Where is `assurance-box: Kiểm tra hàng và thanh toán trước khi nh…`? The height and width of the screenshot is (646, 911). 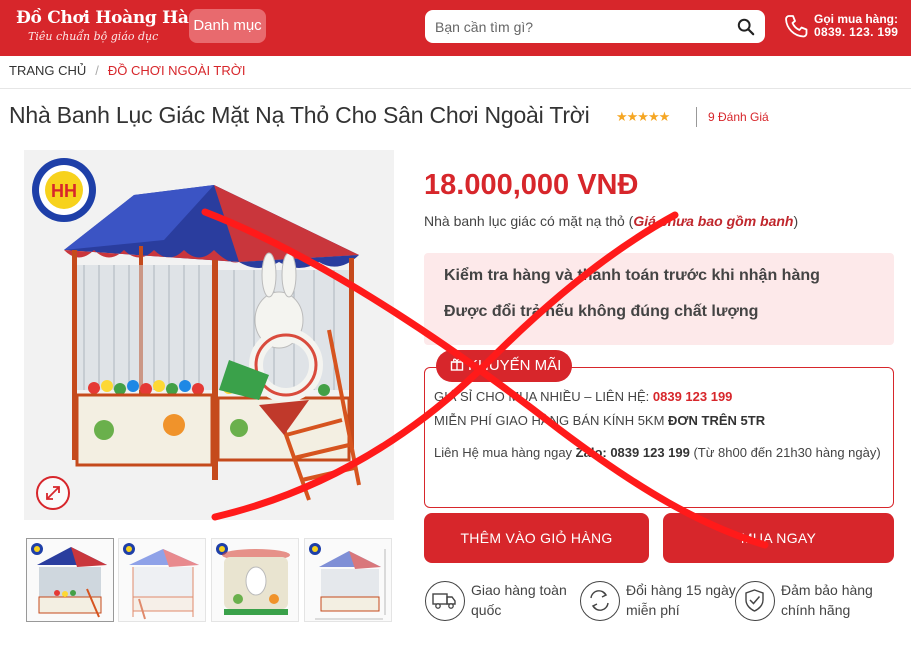
assurance-box: Kiểm tra hàng và thanh toán trước khi nh… is located at coordinates (659, 299).